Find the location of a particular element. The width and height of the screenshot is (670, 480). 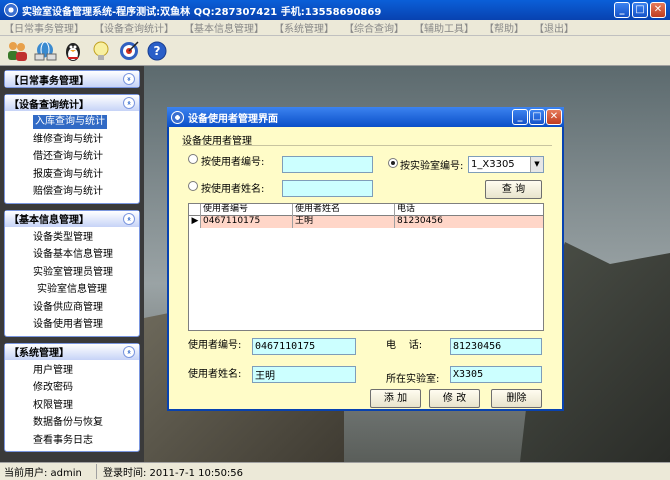

radio-by-user-name is located at coordinates (193, 186).